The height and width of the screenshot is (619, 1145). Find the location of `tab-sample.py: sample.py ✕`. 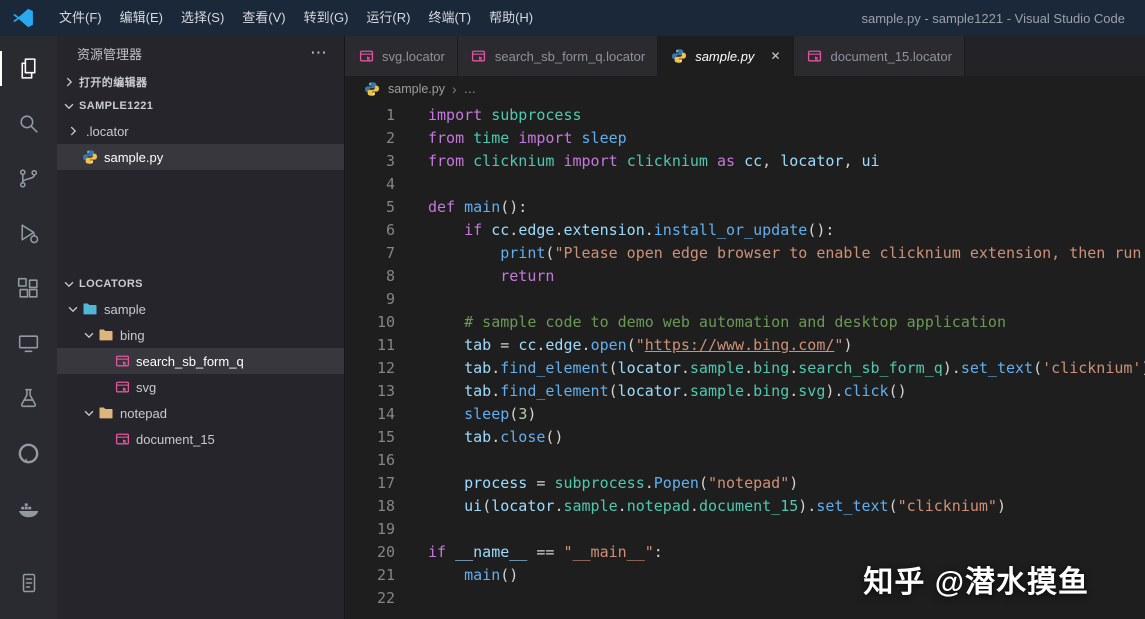

tab-sample.py: sample.py ✕ is located at coordinates (726, 56).